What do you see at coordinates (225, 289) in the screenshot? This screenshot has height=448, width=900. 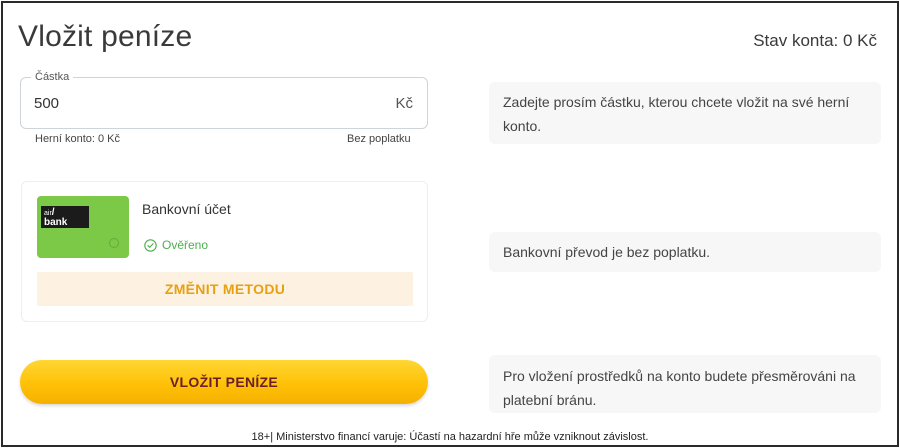 I see `change-method-button: ZMĚNIT METODU` at bounding box center [225, 289].